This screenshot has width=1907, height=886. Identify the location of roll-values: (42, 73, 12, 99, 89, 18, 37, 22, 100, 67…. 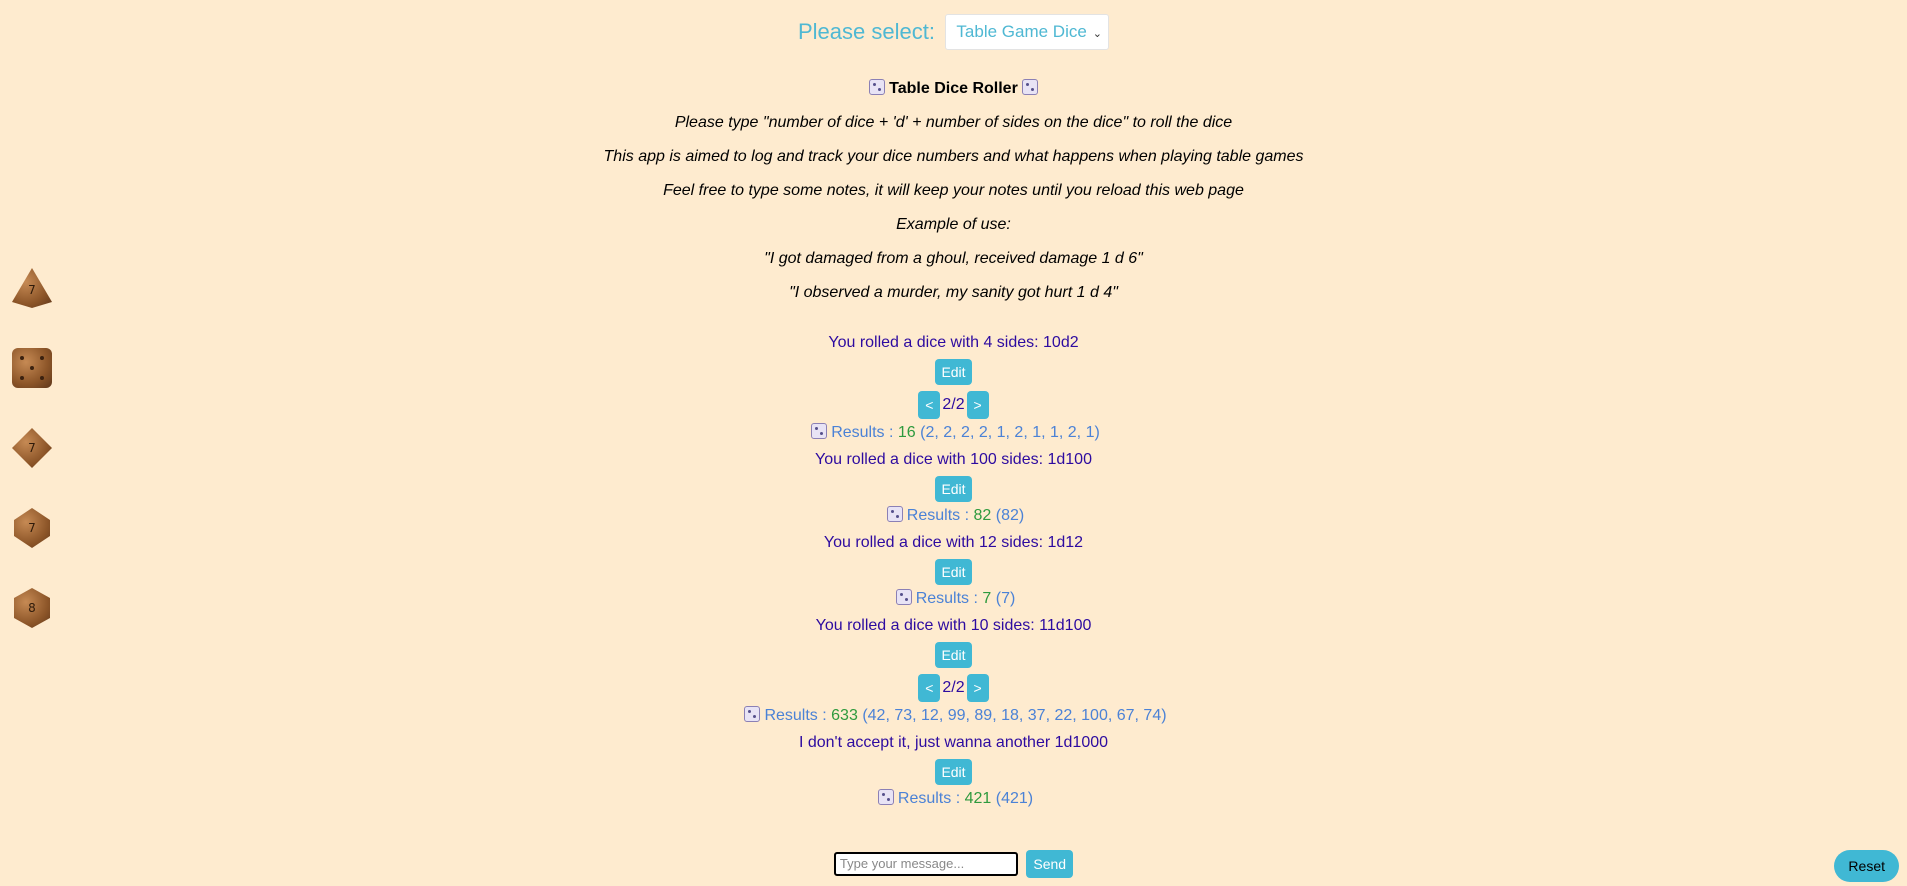
(1014, 715).